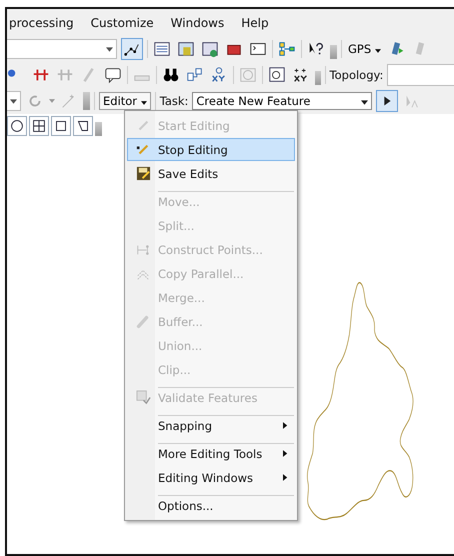  I want to click on circle-tool-icon, so click(17, 126).